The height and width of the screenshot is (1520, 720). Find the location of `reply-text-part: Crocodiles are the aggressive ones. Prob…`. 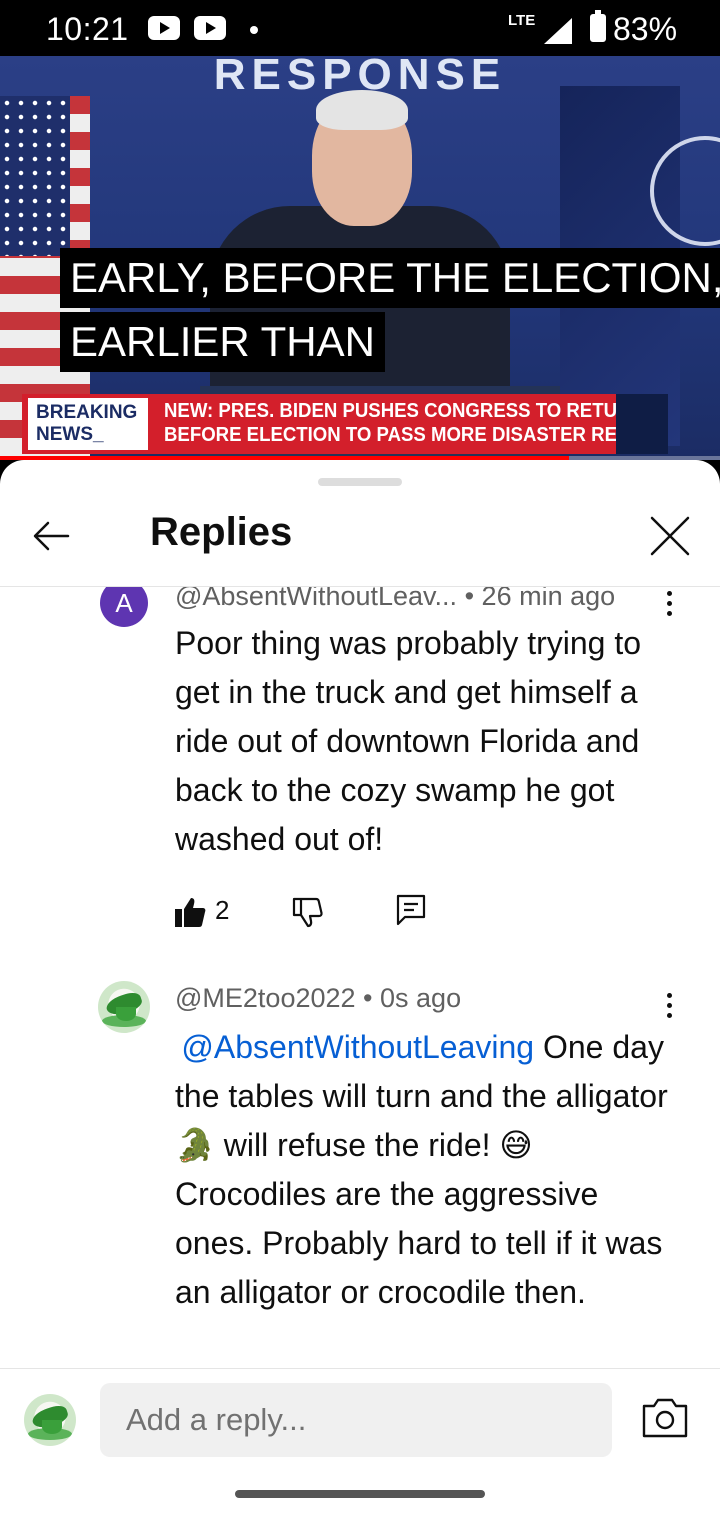

reply-text-part: Crocodiles are the aggressive ones. Prob… is located at coordinates (419, 1243).